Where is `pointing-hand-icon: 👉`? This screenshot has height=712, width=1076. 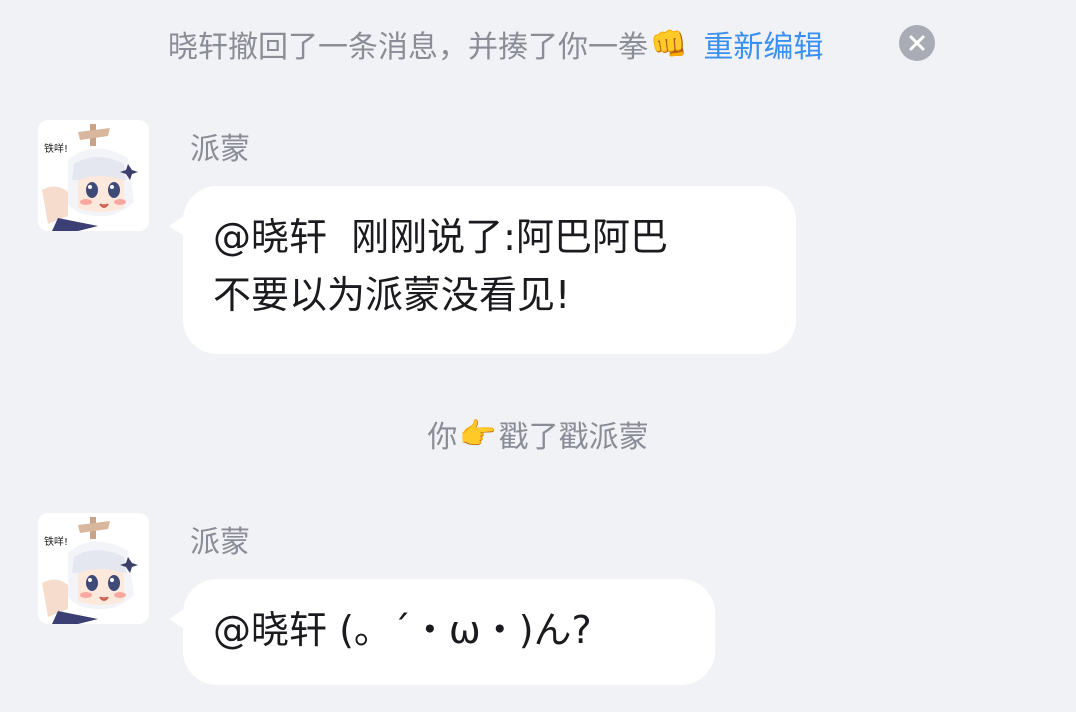
pointing-hand-icon: 👉 is located at coordinates (478, 434).